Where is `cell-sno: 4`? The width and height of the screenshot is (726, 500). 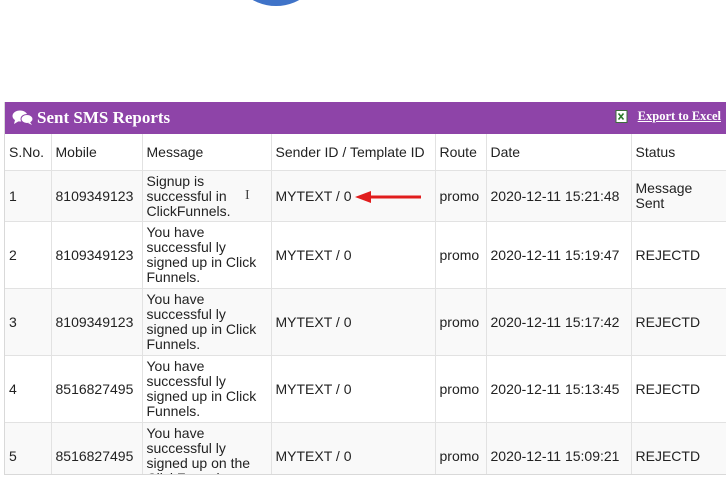 cell-sno: 4 is located at coordinates (28, 389).